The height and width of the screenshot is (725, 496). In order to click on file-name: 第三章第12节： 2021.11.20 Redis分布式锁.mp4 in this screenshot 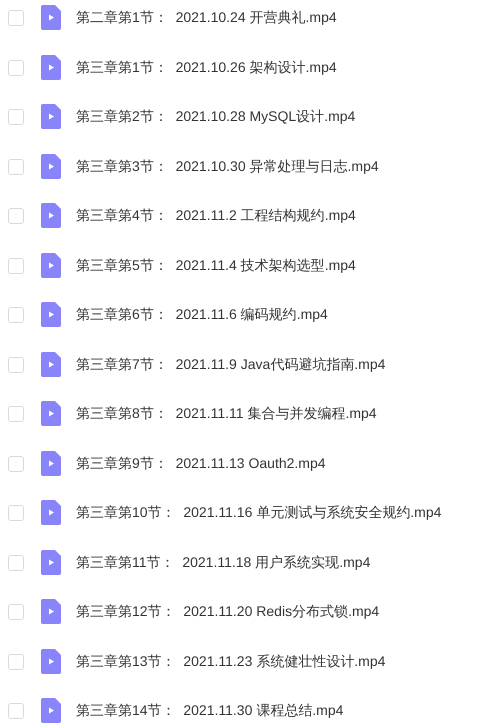, I will do `click(228, 611)`.